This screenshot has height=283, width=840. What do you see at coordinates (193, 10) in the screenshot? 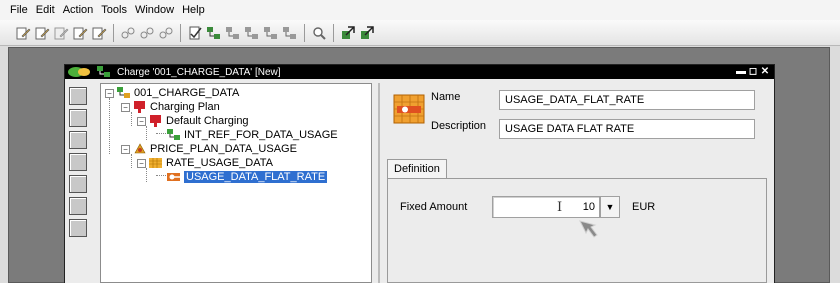
I see `menu-help: Help` at bounding box center [193, 10].